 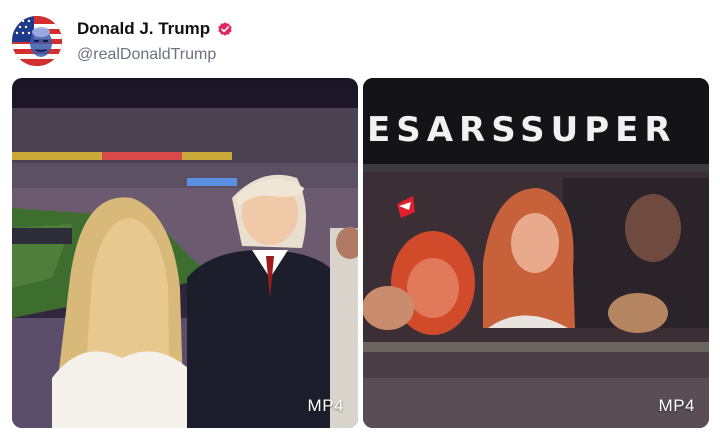 I want to click on author-name: Donald J. Trump, so click(x=155, y=29).